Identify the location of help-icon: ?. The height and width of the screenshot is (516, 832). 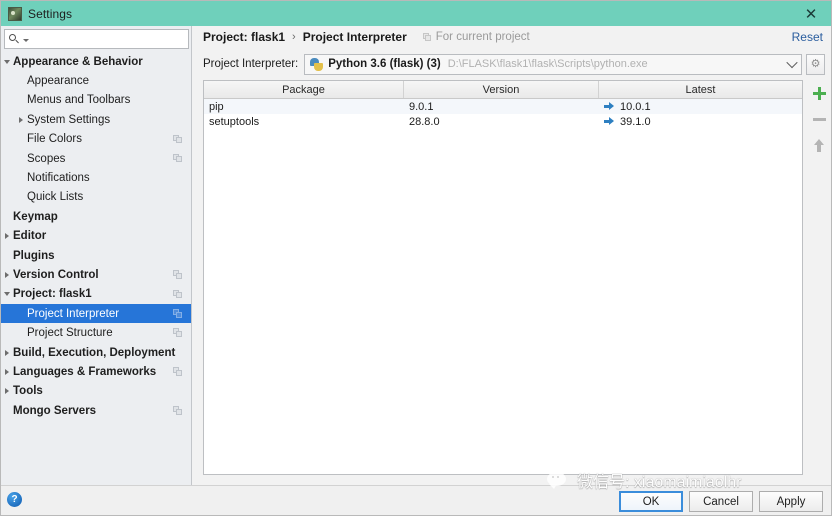
(14, 499).